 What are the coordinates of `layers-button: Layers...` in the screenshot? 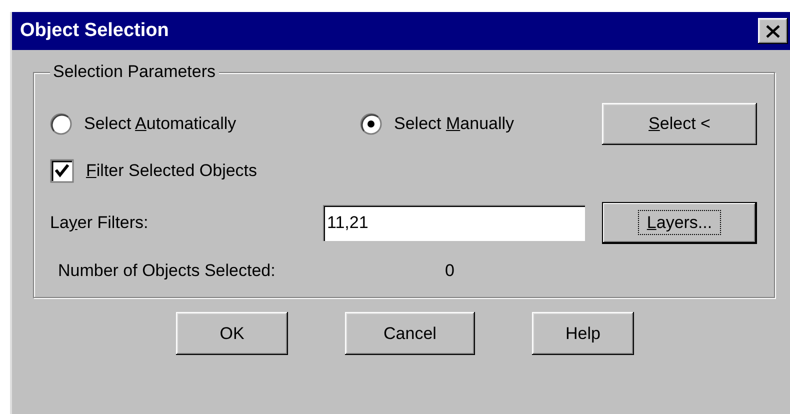 It's located at (679, 223).